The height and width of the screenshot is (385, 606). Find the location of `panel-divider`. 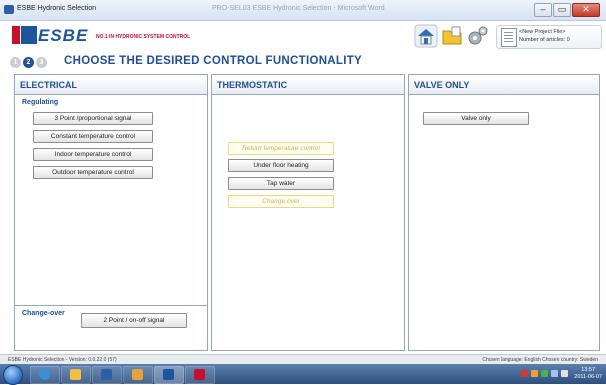

panel-divider is located at coordinates (111, 305).